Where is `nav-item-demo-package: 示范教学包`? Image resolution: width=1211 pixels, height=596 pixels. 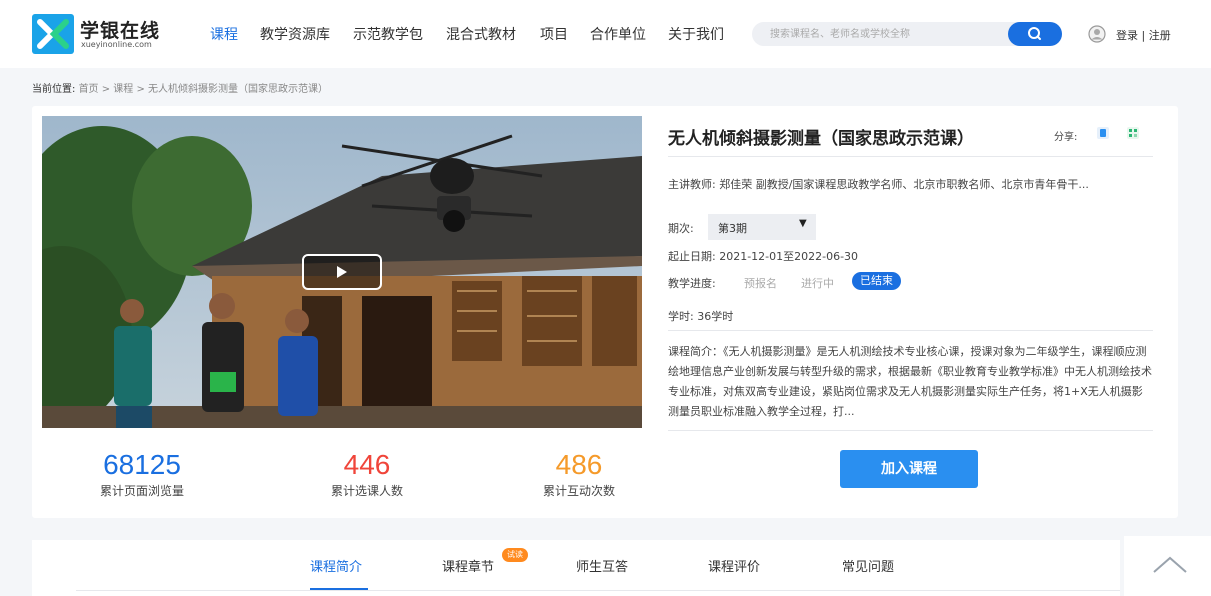
nav-item-demo-package: 示范教学包 is located at coordinates (388, 34).